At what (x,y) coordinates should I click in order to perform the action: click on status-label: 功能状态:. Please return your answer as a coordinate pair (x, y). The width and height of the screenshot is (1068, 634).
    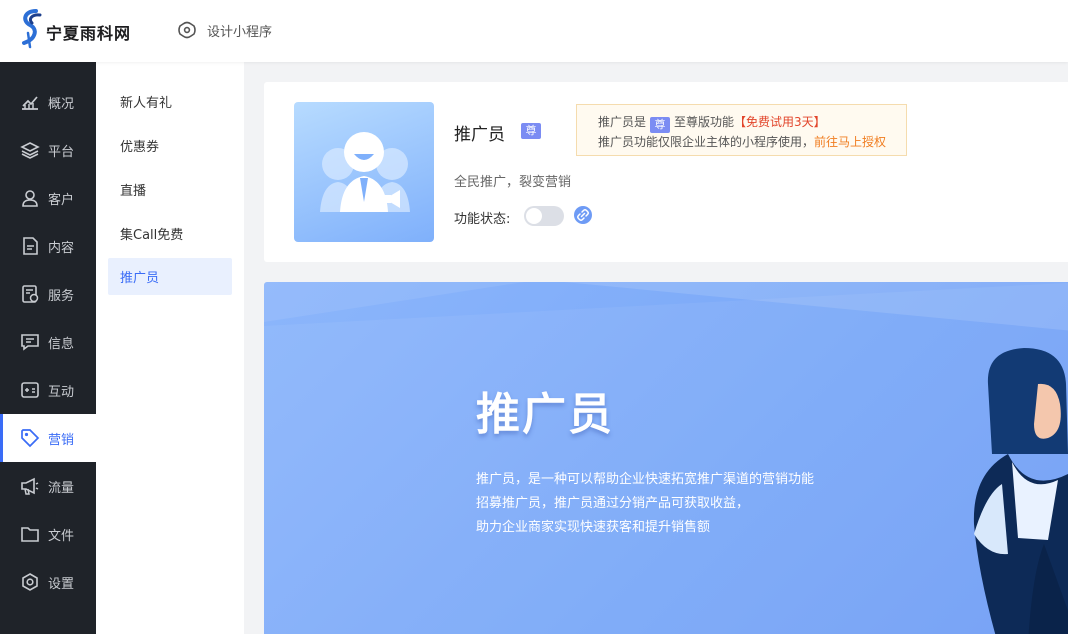
    Looking at the image, I should click on (482, 219).